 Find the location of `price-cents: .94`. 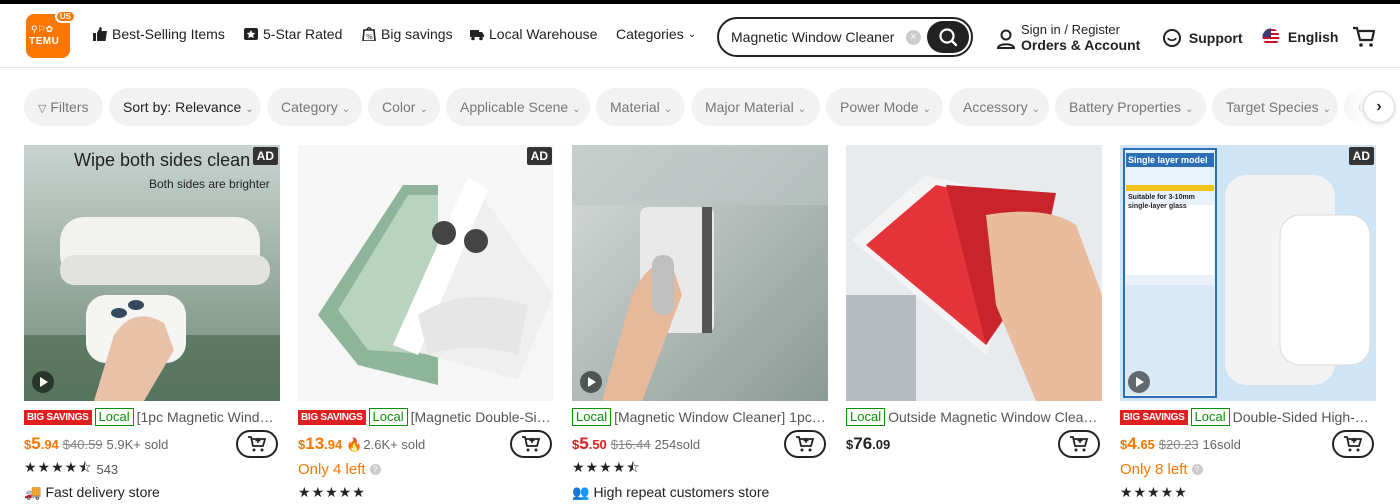

price-cents: .94 is located at coordinates (333, 444).